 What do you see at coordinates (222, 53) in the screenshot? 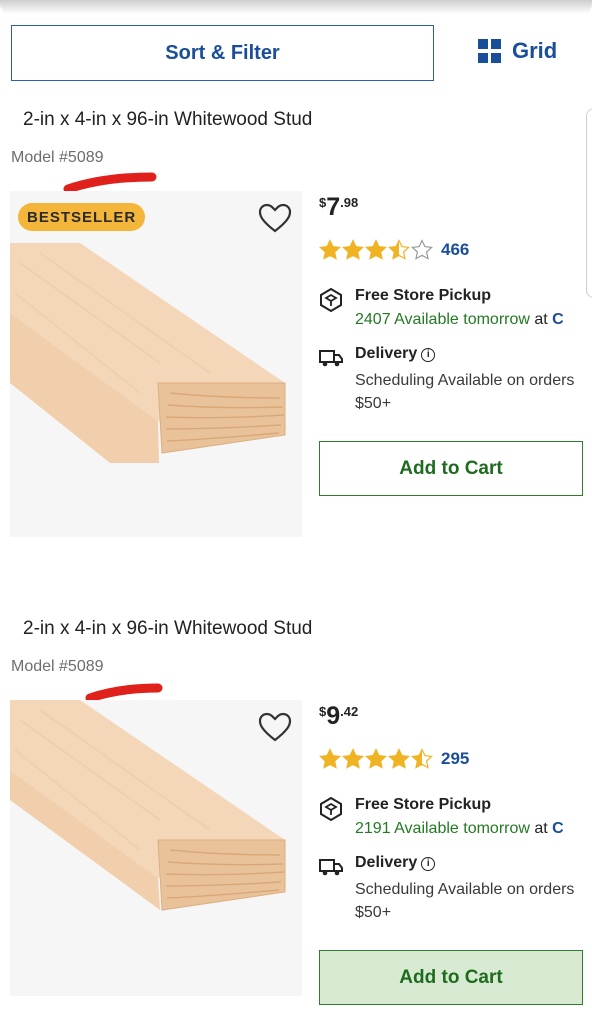
I see `sort-filter-button: Sort & Filter` at bounding box center [222, 53].